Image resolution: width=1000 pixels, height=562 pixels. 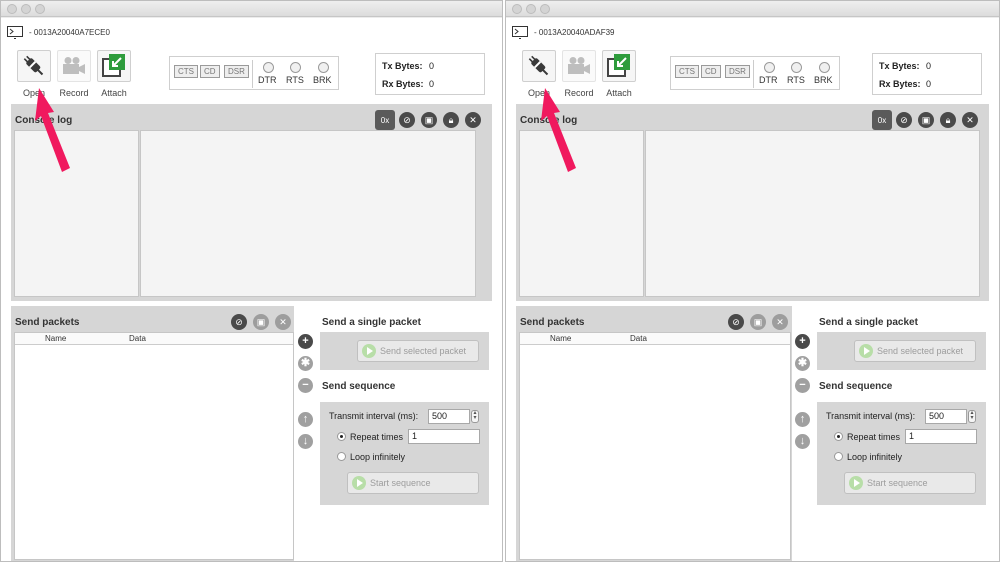 I want to click on dtr-label: DTR, so click(x=267, y=80).